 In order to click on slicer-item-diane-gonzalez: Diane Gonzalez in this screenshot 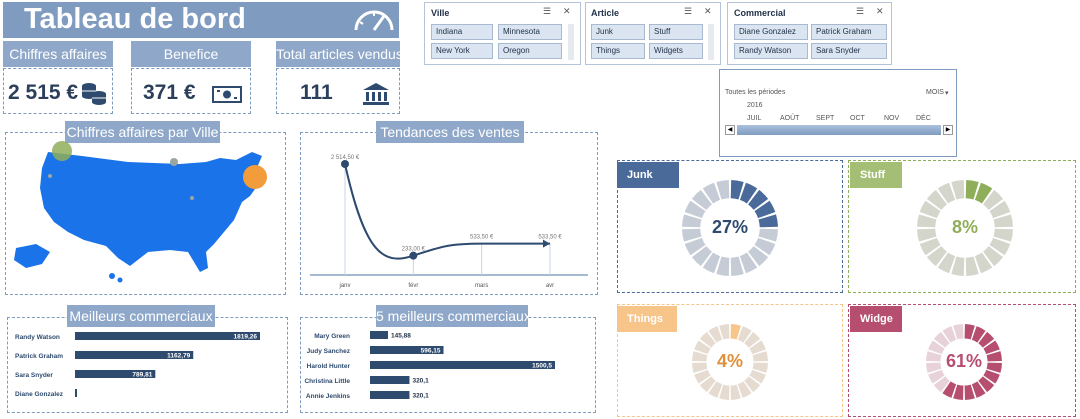, I will do `click(771, 32)`.